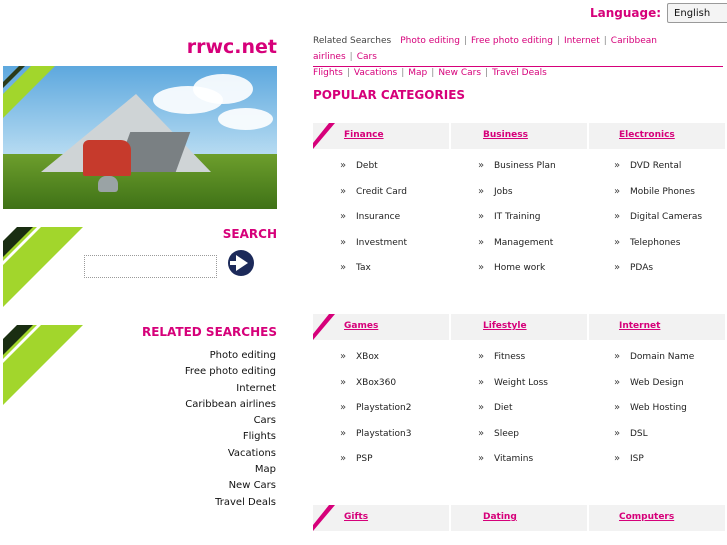  What do you see at coordinates (209, 332) in the screenshot?
I see `related-searches-title: RELATED SEARCHES` at bounding box center [209, 332].